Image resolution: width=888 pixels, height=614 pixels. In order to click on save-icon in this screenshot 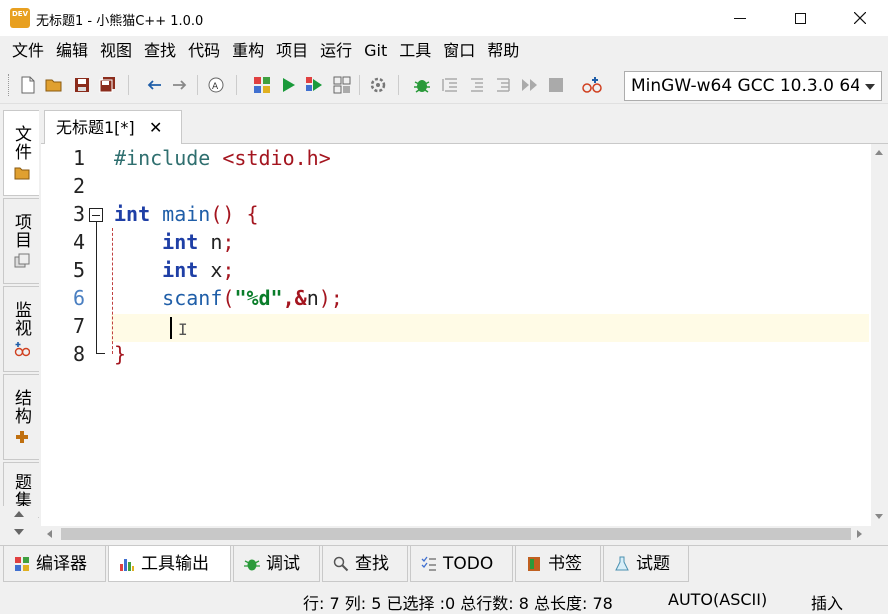, I will do `click(82, 85)`.